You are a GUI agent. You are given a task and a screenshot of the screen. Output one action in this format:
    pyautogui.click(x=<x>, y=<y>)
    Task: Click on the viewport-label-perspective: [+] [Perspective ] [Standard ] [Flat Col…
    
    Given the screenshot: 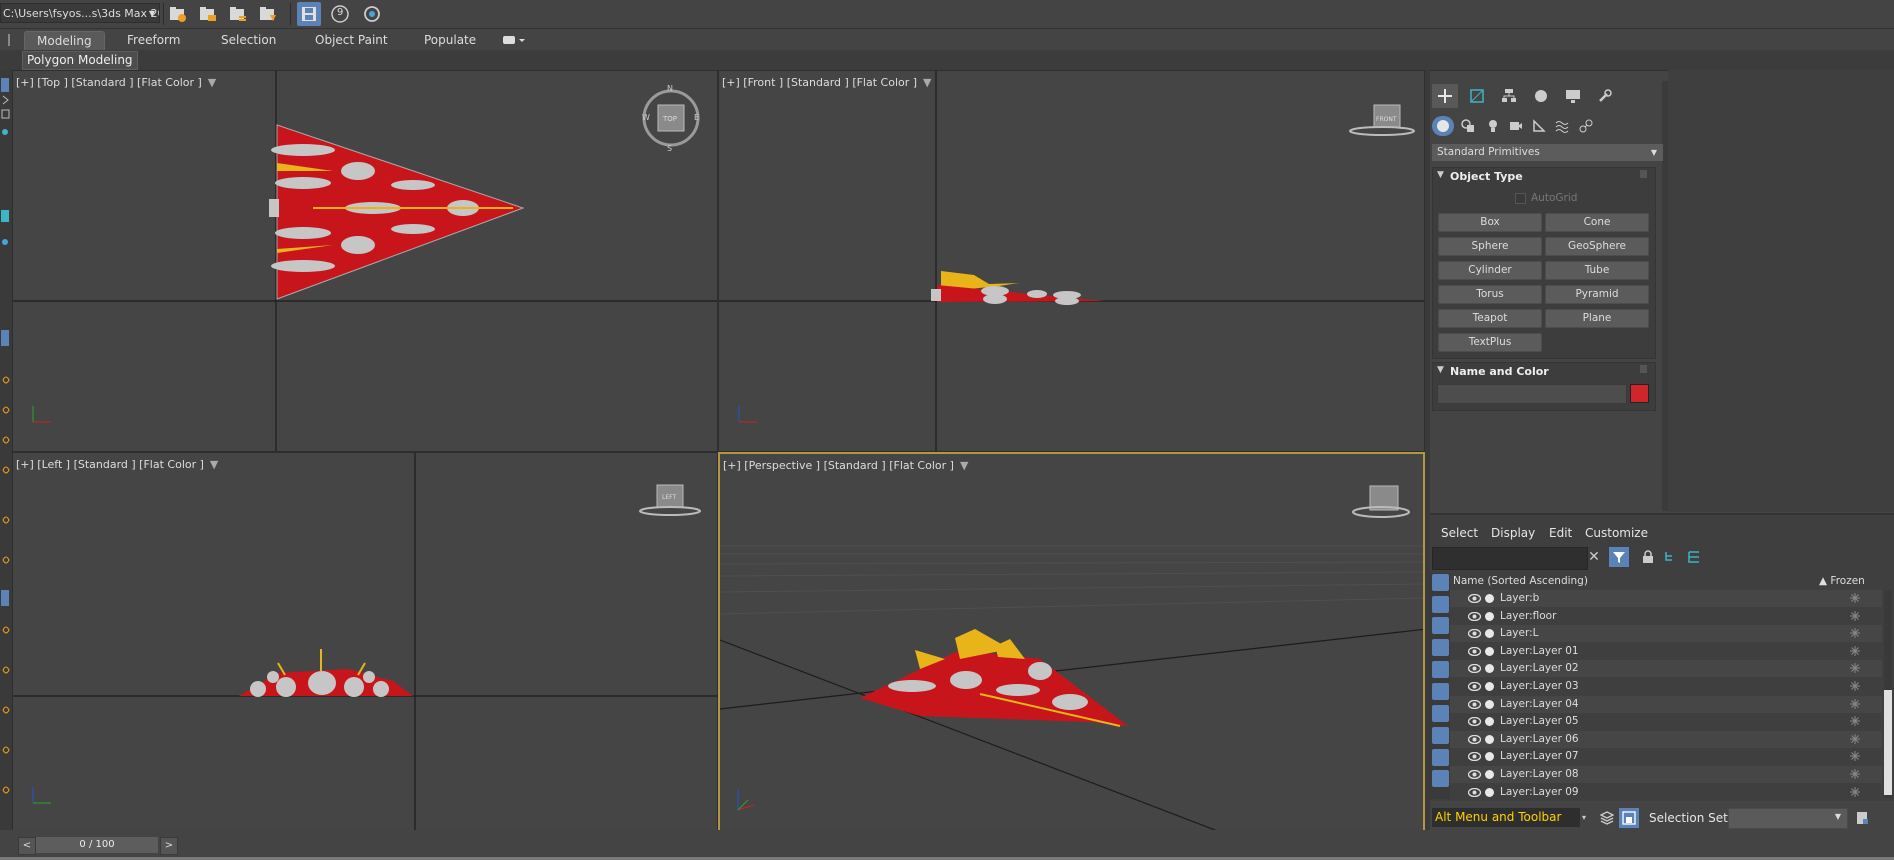 What is the action you would take?
    pyautogui.click(x=845, y=465)
    